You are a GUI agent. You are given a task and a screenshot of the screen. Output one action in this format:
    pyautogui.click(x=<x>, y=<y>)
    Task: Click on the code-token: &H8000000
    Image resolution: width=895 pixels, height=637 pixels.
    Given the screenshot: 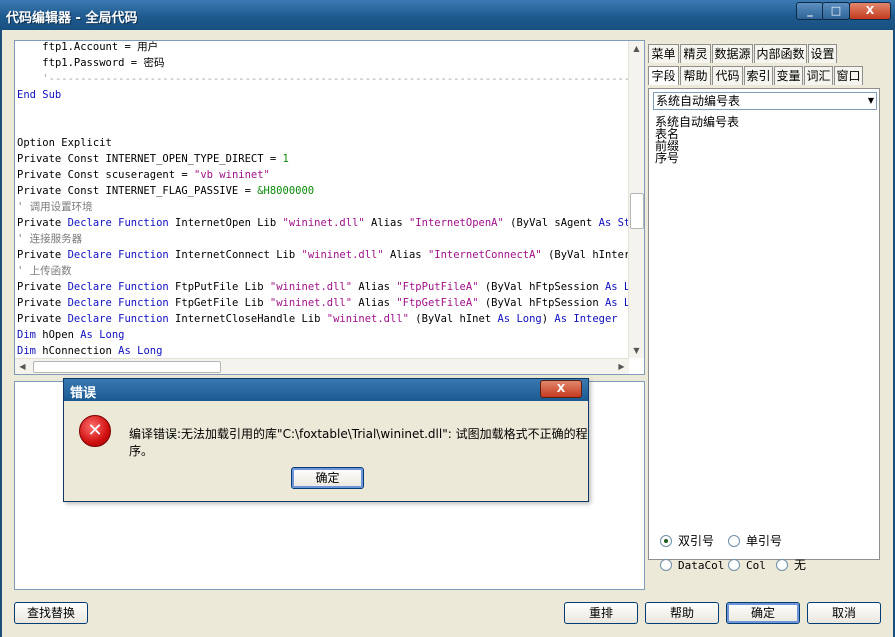 What is the action you would take?
    pyautogui.click(x=286, y=191)
    